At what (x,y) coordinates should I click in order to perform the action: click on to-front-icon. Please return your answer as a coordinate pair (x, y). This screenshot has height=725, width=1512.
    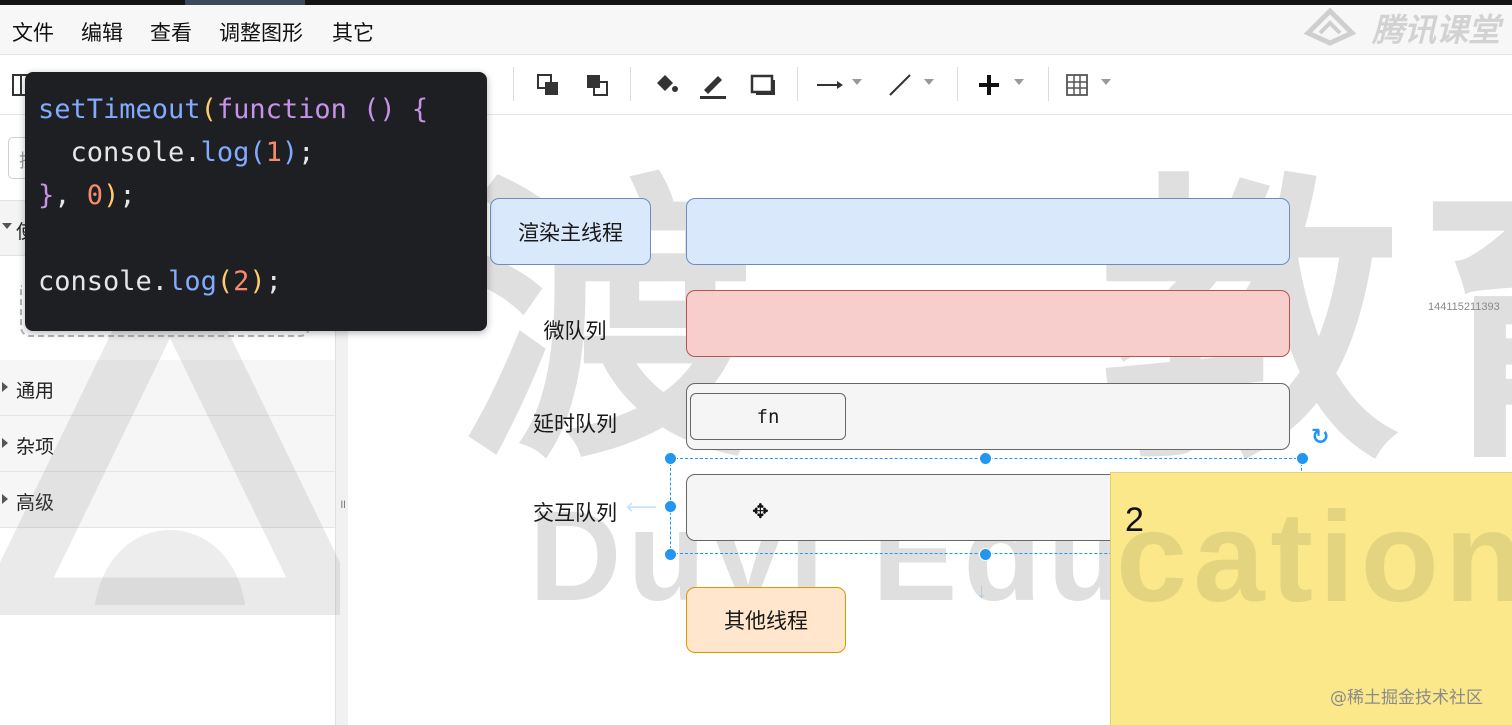
    Looking at the image, I should click on (548, 85).